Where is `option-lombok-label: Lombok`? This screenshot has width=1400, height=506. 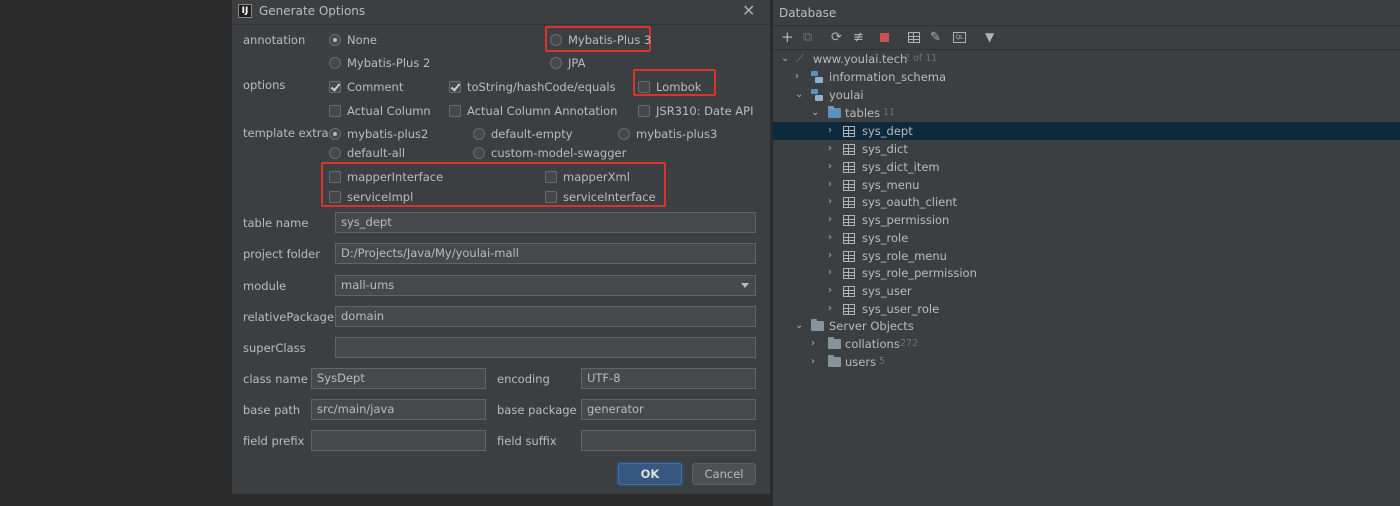
option-lombok-label: Lombok is located at coordinates (679, 87).